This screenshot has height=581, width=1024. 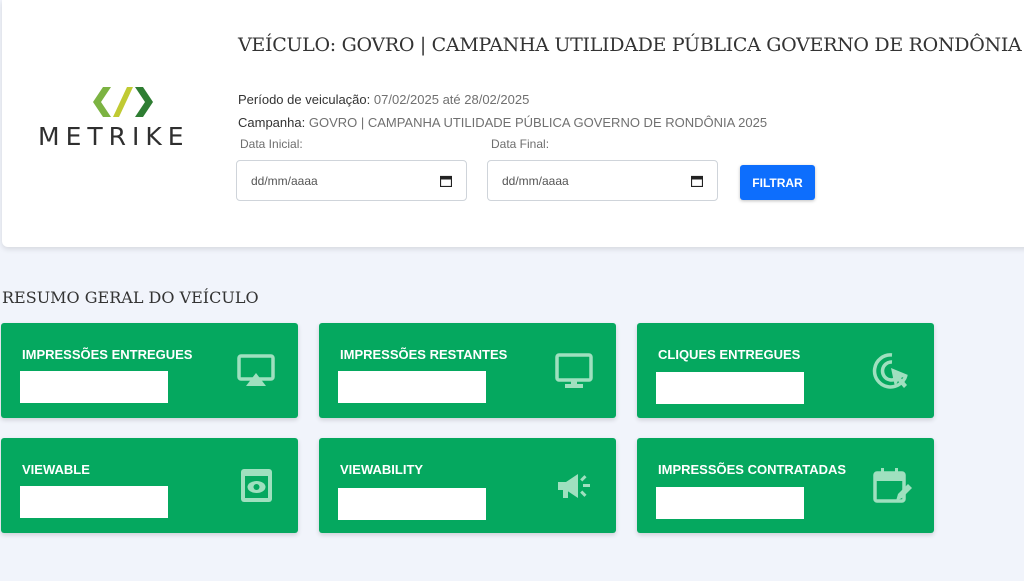 What do you see at coordinates (451, 99) in the screenshot?
I see `period-value: 07/02/2025 até 28/02/2025` at bounding box center [451, 99].